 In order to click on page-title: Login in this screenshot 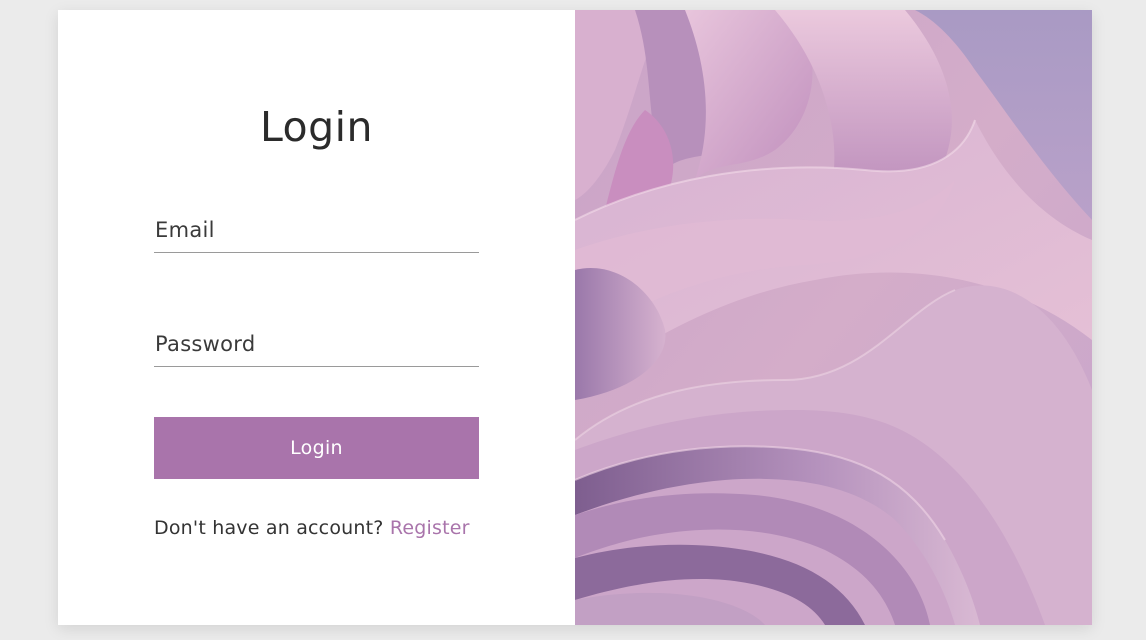, I will do `click(316, 127)`.